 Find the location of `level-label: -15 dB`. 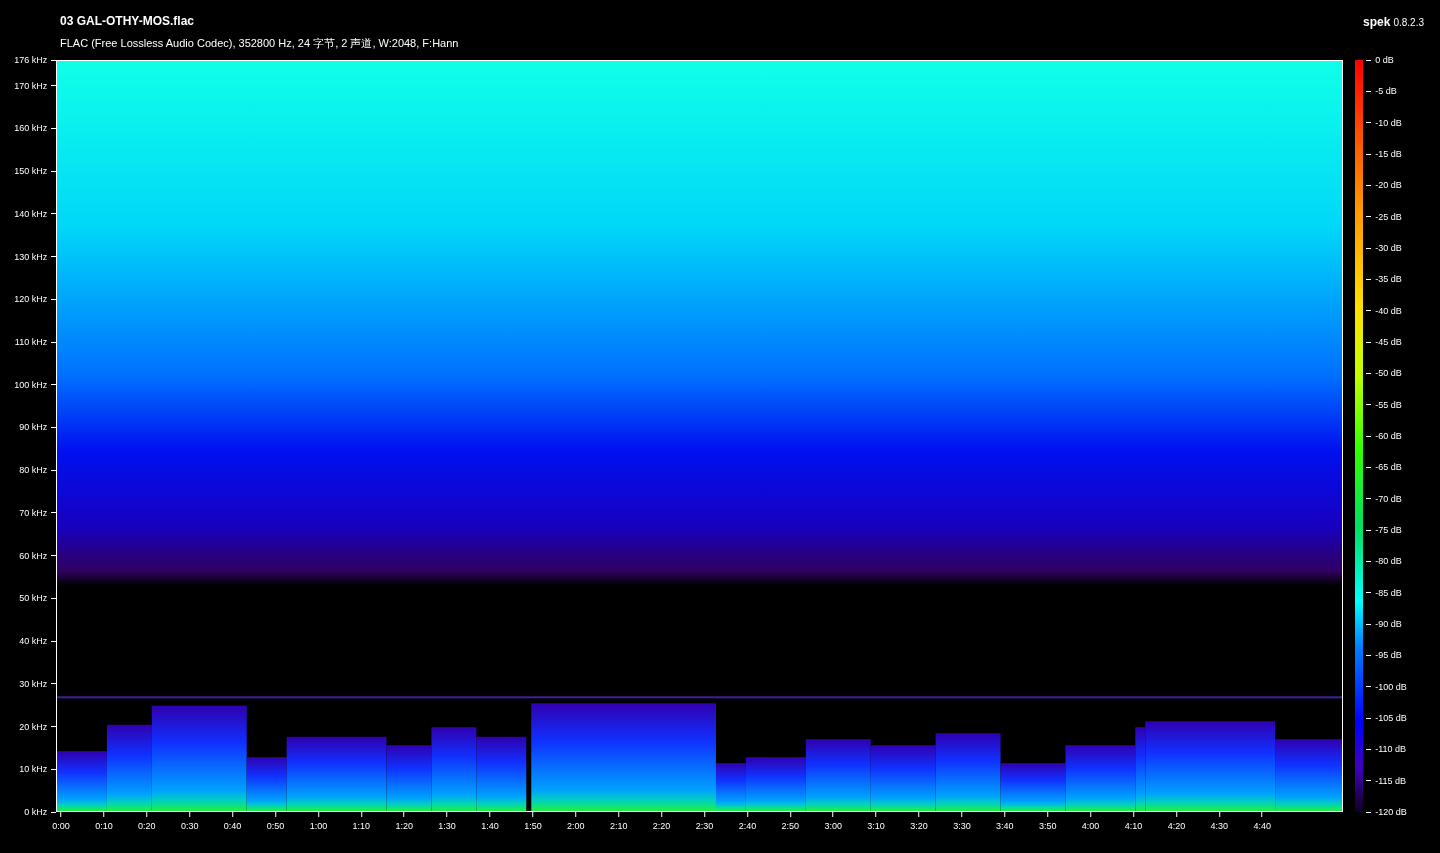

level-label: -15 dB is located at coordinates (1388, 154).